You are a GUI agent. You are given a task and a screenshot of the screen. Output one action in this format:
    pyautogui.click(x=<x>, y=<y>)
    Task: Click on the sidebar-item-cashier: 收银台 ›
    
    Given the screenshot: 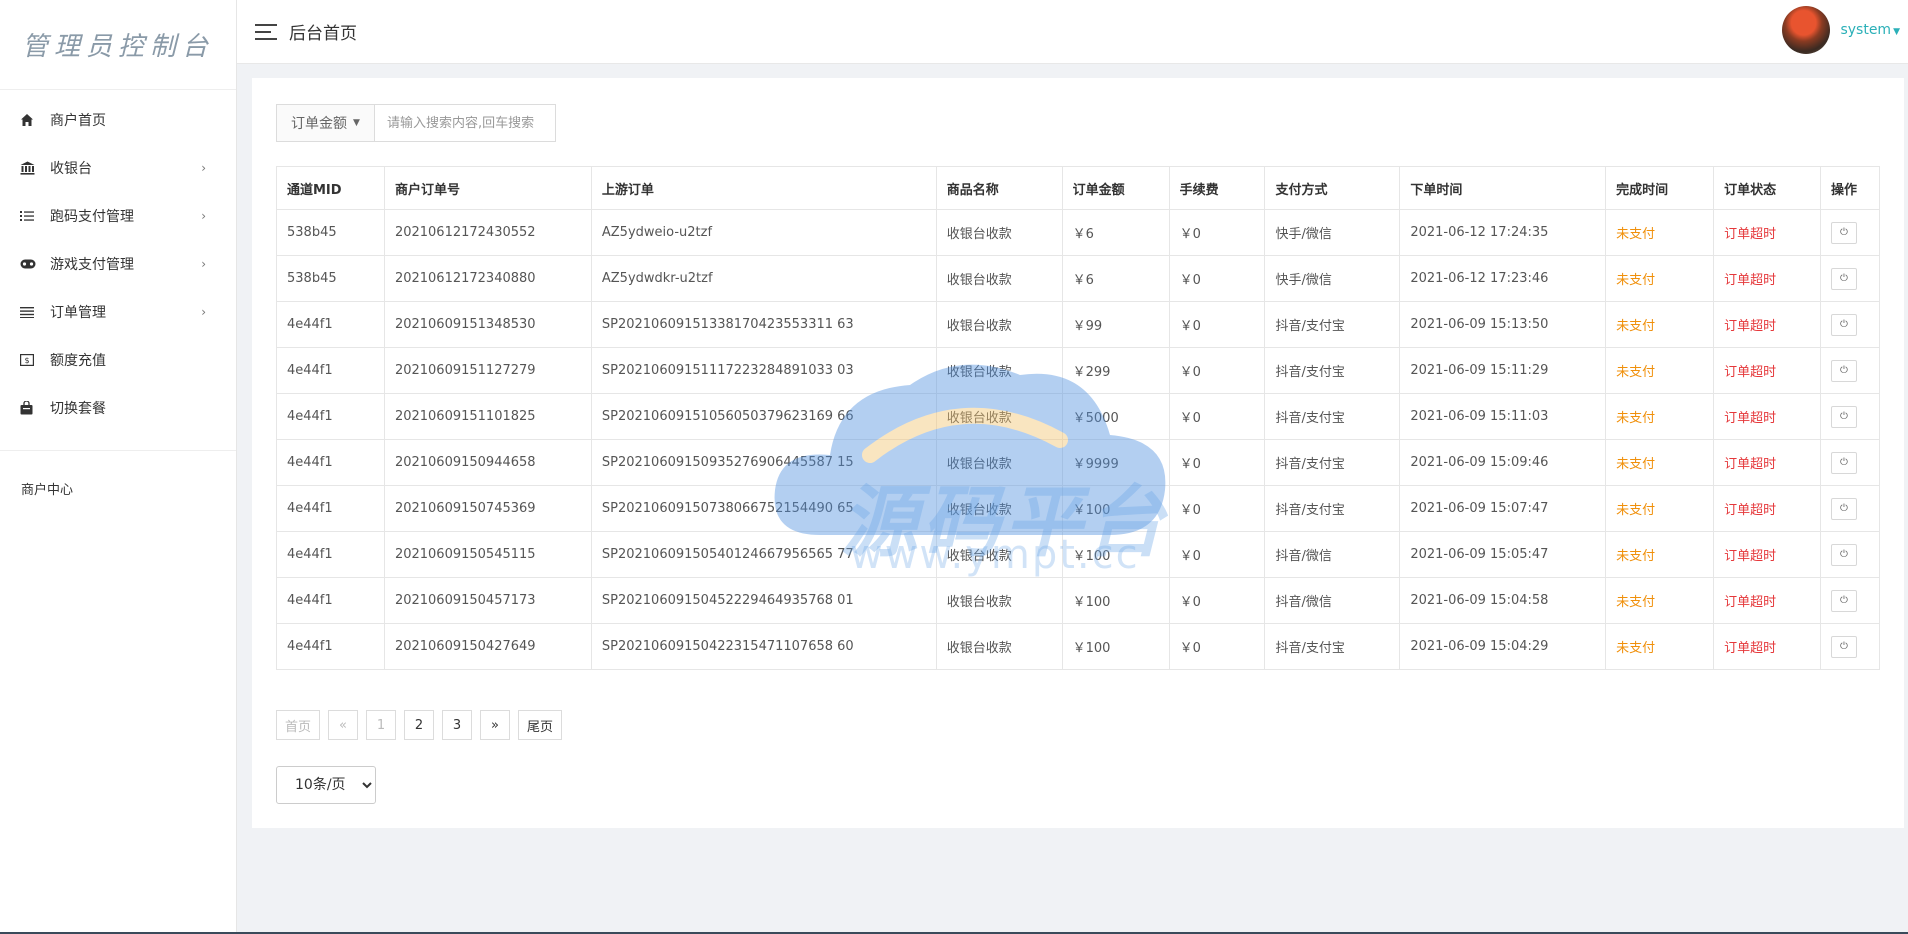 What is the action you would take?
    pyautogui.click(x=118, y=168)
    